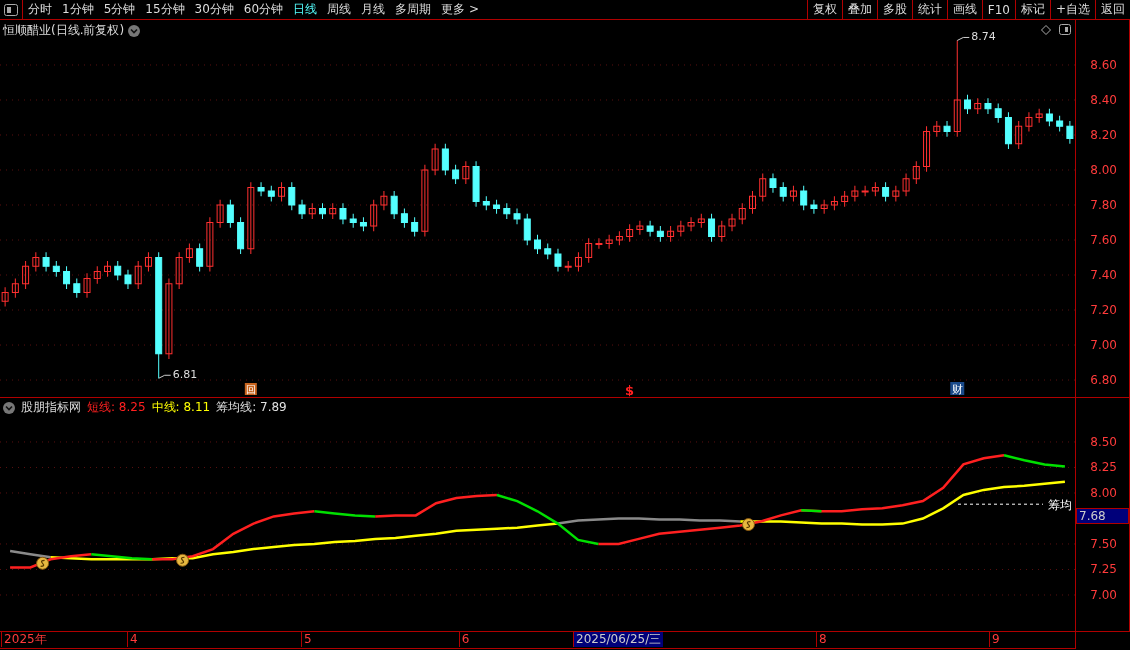  What do you see at coordinates (1103, 64) in the screenshot?
I see `axis-label: 8.60` at bounding box center [1103, 64].